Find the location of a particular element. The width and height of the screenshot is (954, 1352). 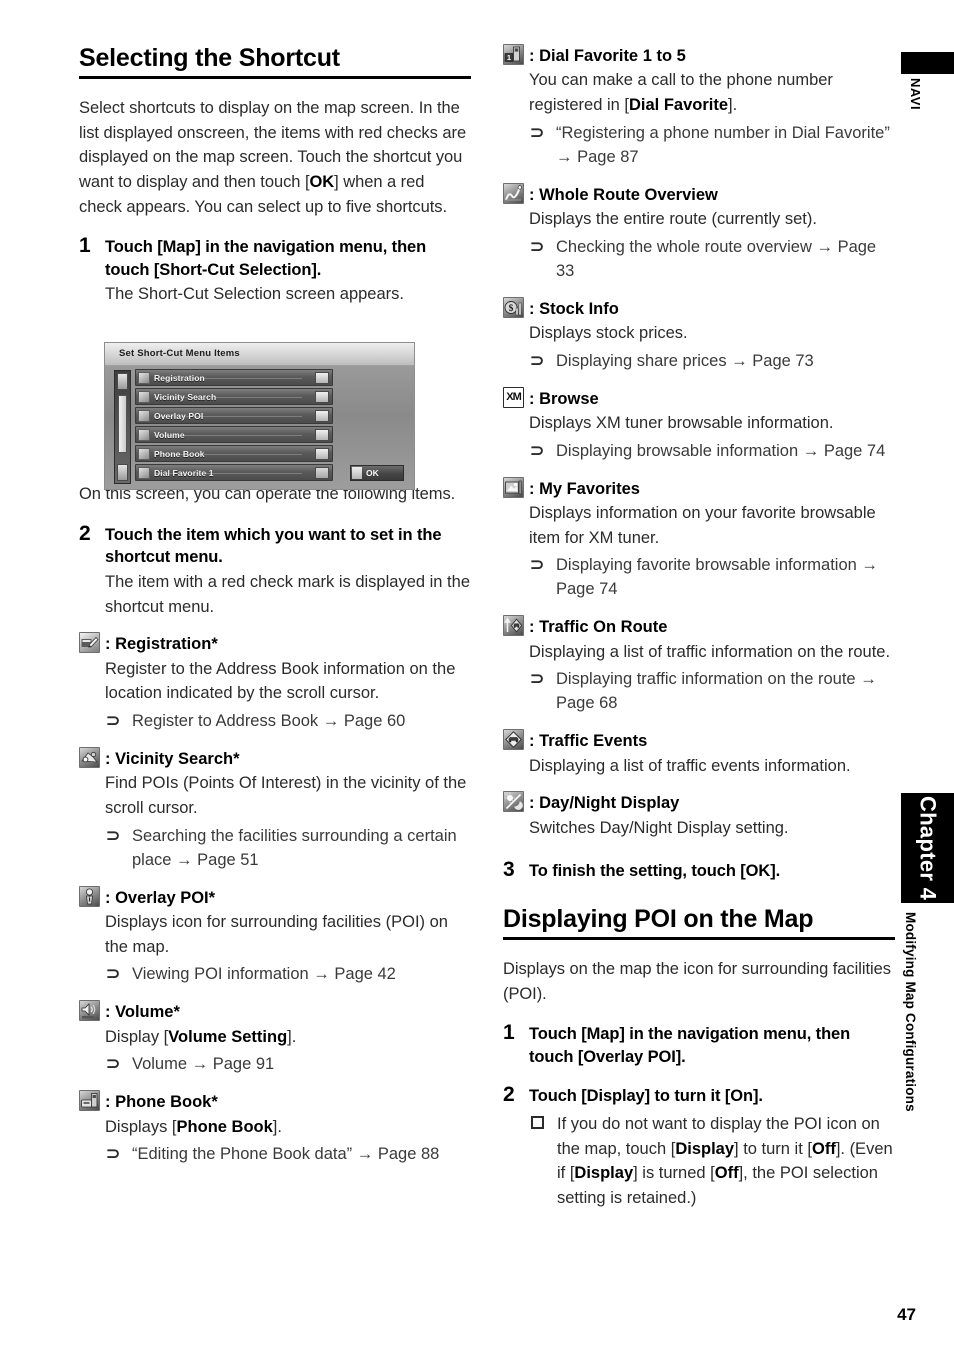

xref-page: Page 88 is located at coordinates (408, 1154).